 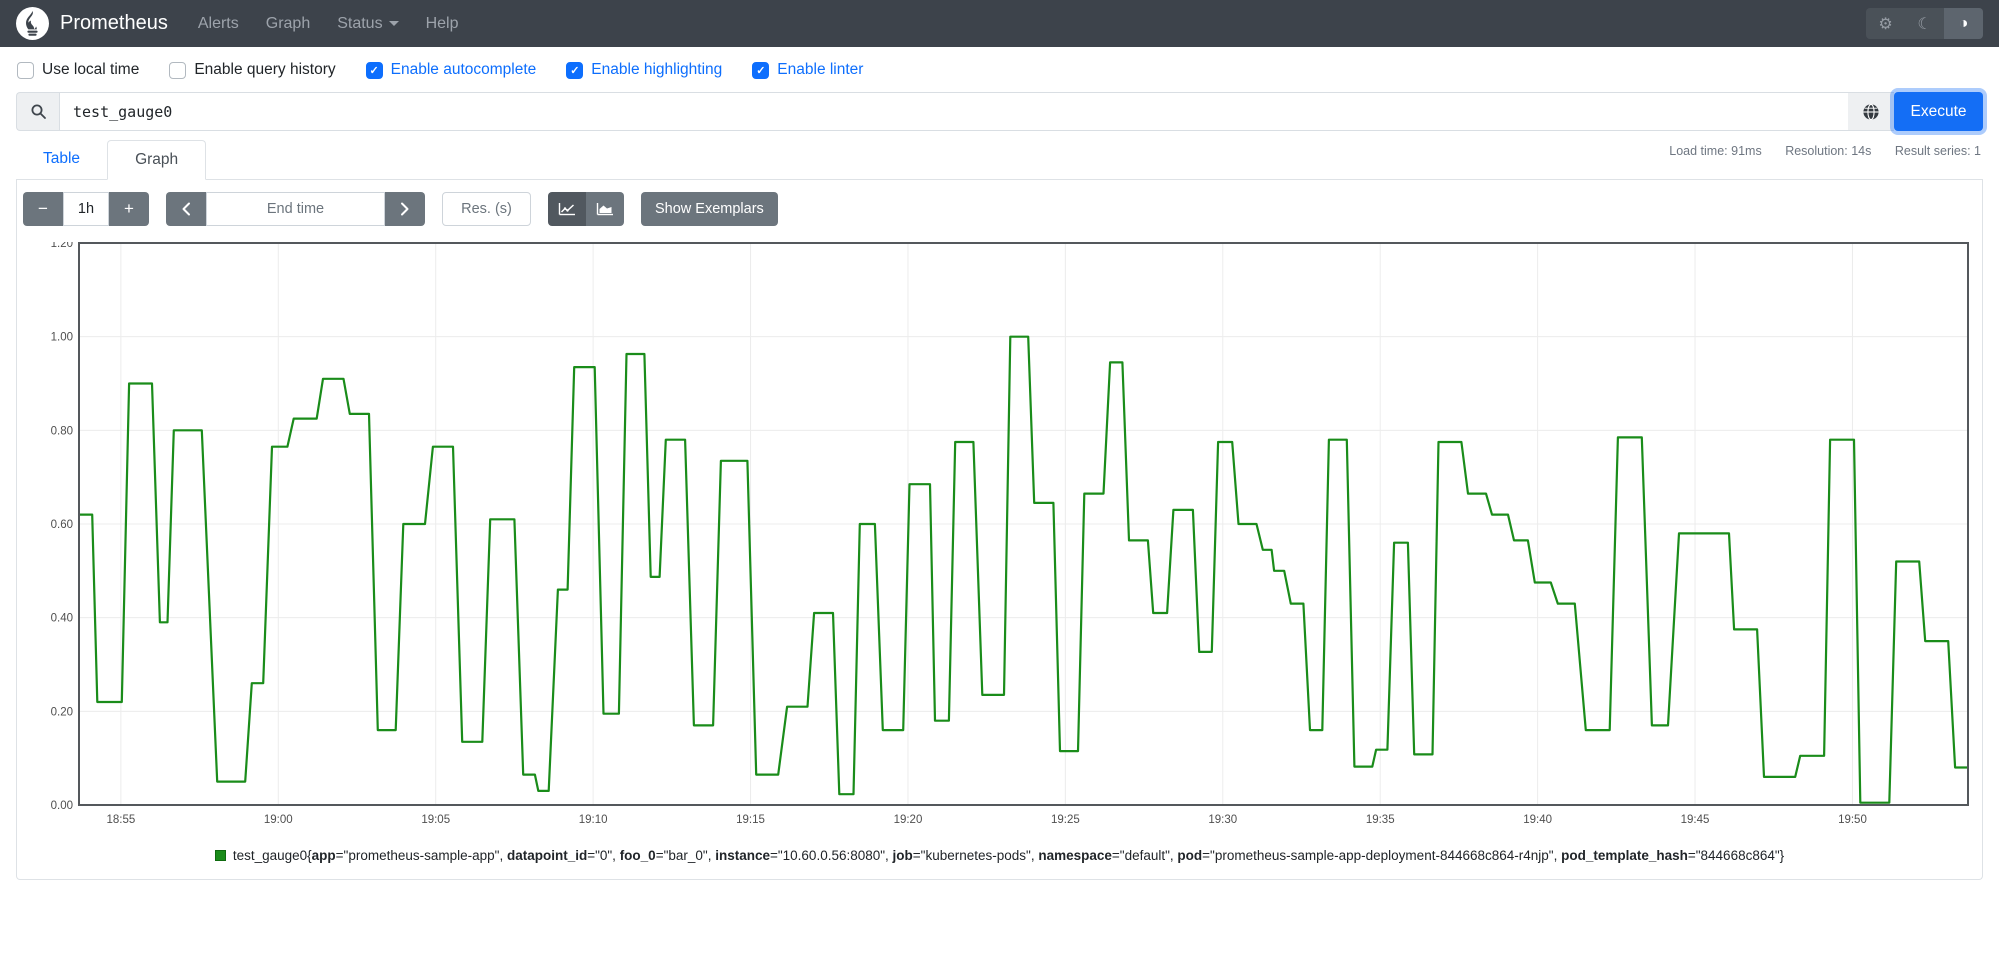 I want to click on resolution-input, so click(x=486, y=209).